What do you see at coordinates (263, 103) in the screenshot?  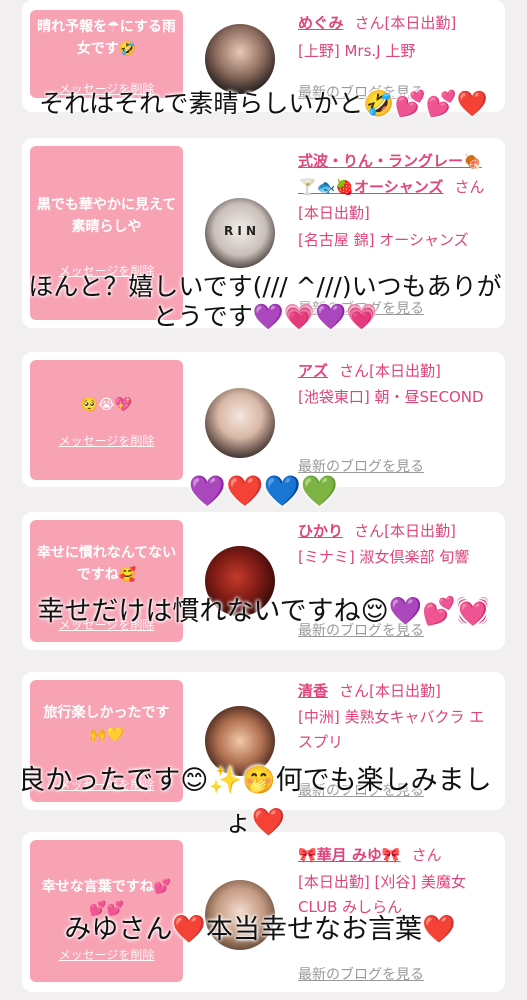 I see `overlay-reply-1: それはそれで素晴らしいかと🤣💕💕❤️` at bounding box center [263, 103].